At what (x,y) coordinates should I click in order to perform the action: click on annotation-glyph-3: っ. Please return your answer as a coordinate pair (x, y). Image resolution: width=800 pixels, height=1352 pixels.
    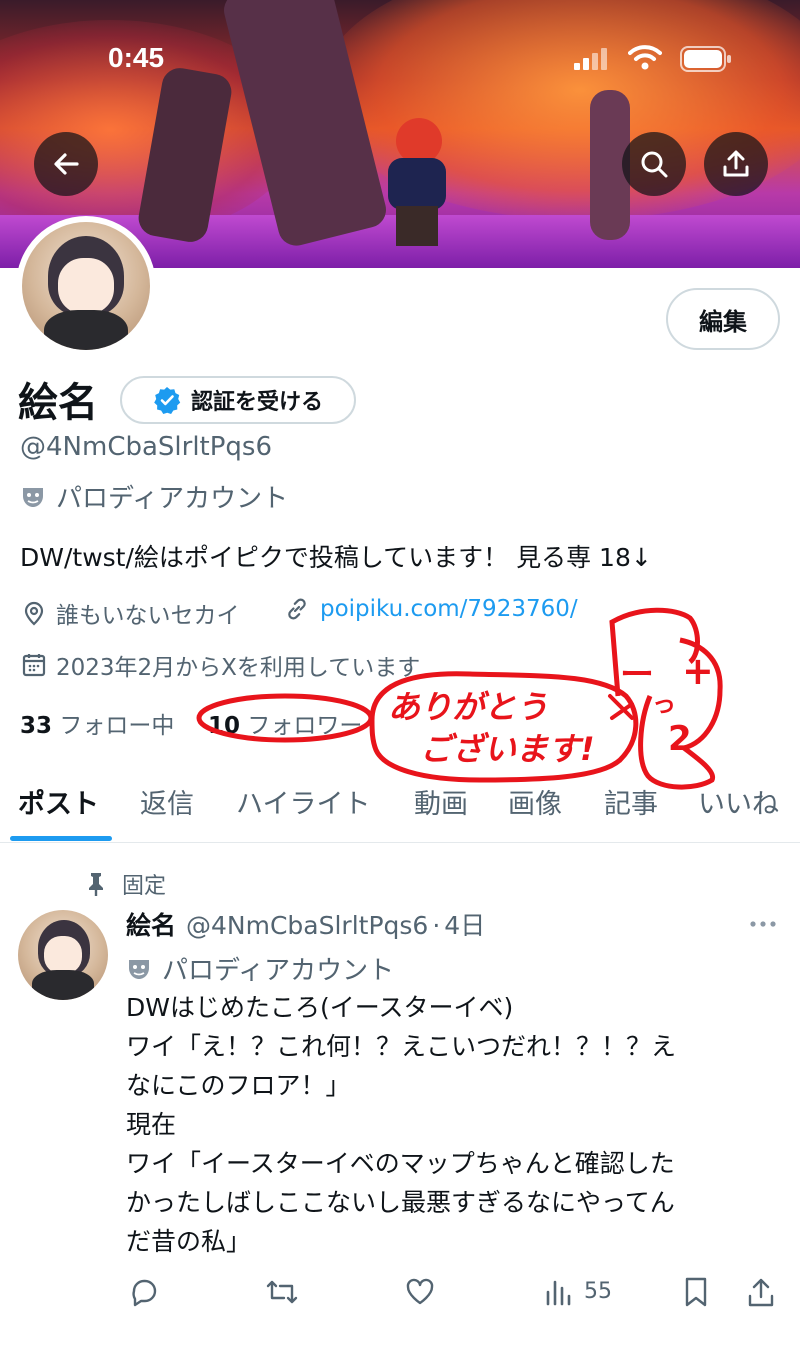
    Looking at the image, I should click on (664, 704).